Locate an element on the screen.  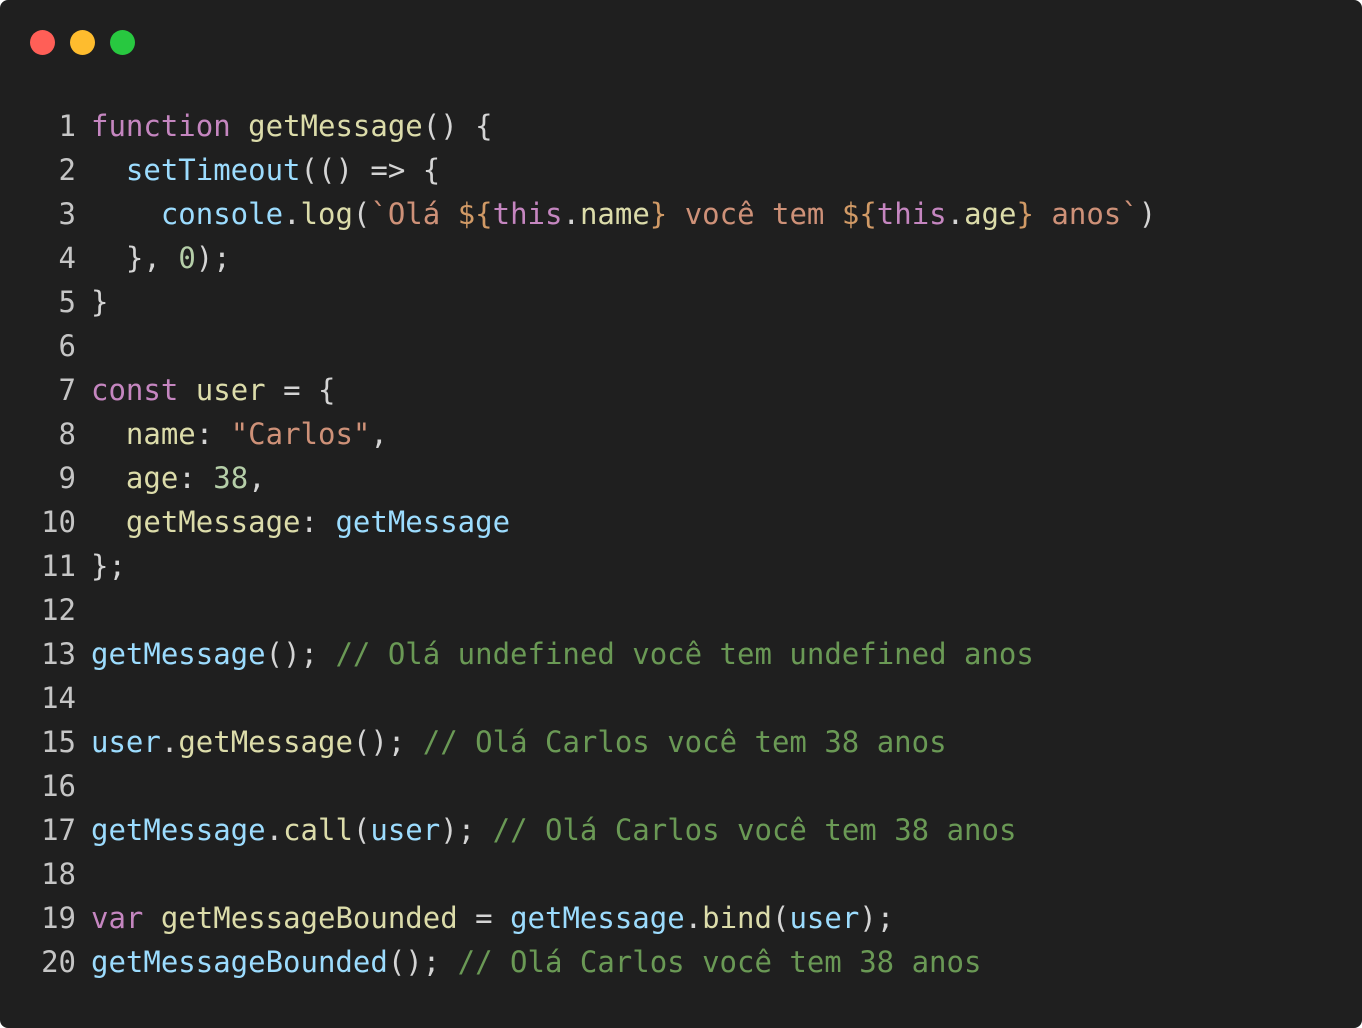
line-number: 7 is located at coordinates (67, 390).